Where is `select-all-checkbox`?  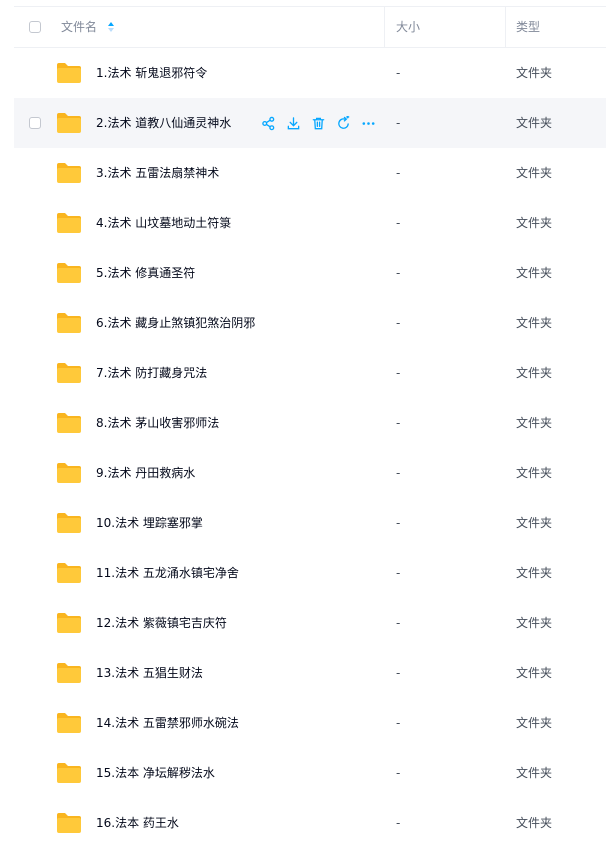
select-all-checkbox is located at coordinates (35, 27).